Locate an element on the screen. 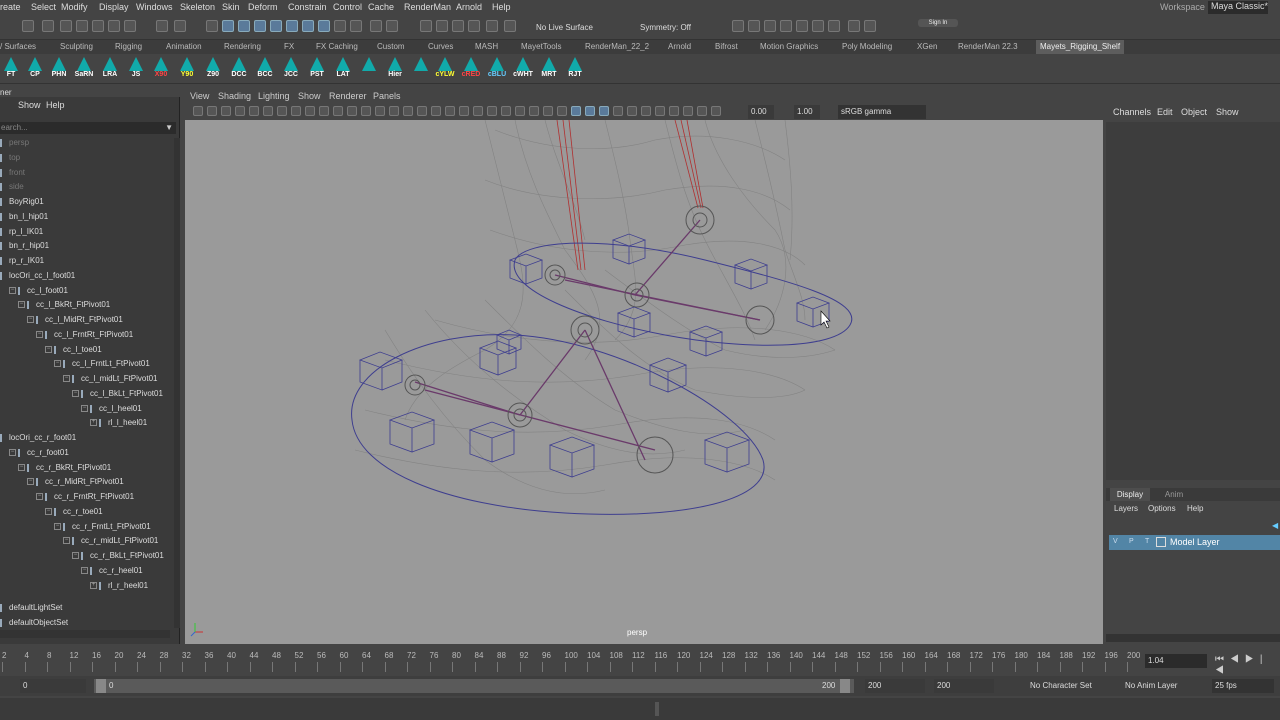 The width and height of the screenshot is (1280, 720). help-menu: Help is located at coordinates (1195, 508).